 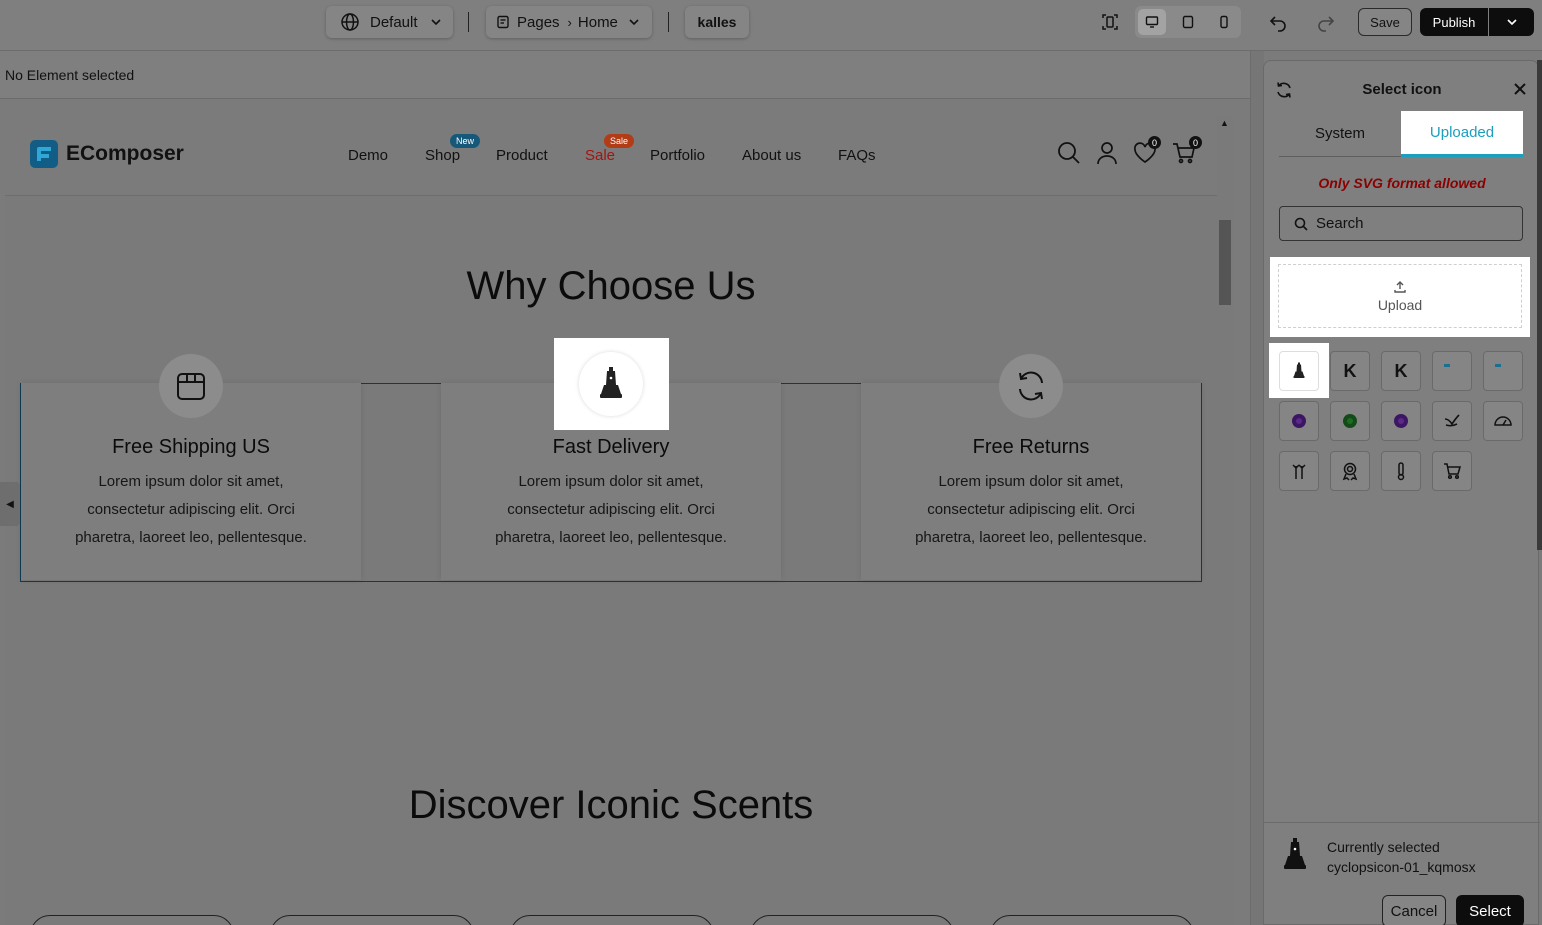 I want to click on fullscreen-icon, so click(x=1110, y=22).